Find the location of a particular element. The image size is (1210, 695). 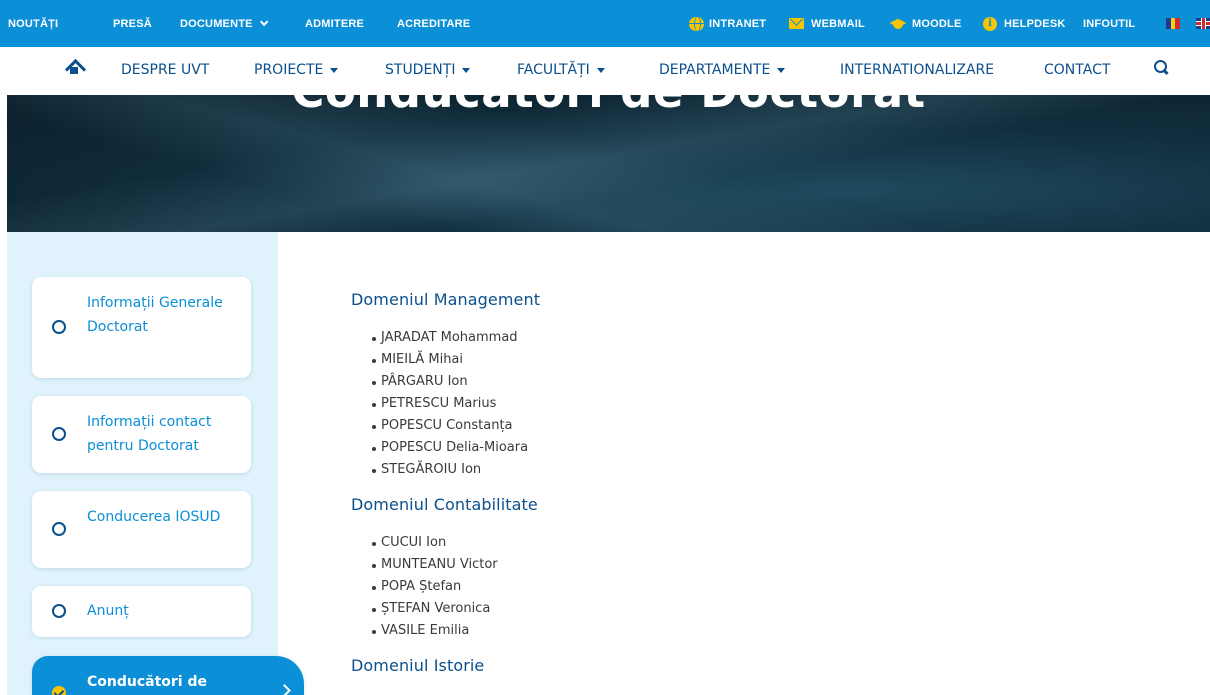

list-item: PÂRGARU Ion is located at coordinates (771, 382).